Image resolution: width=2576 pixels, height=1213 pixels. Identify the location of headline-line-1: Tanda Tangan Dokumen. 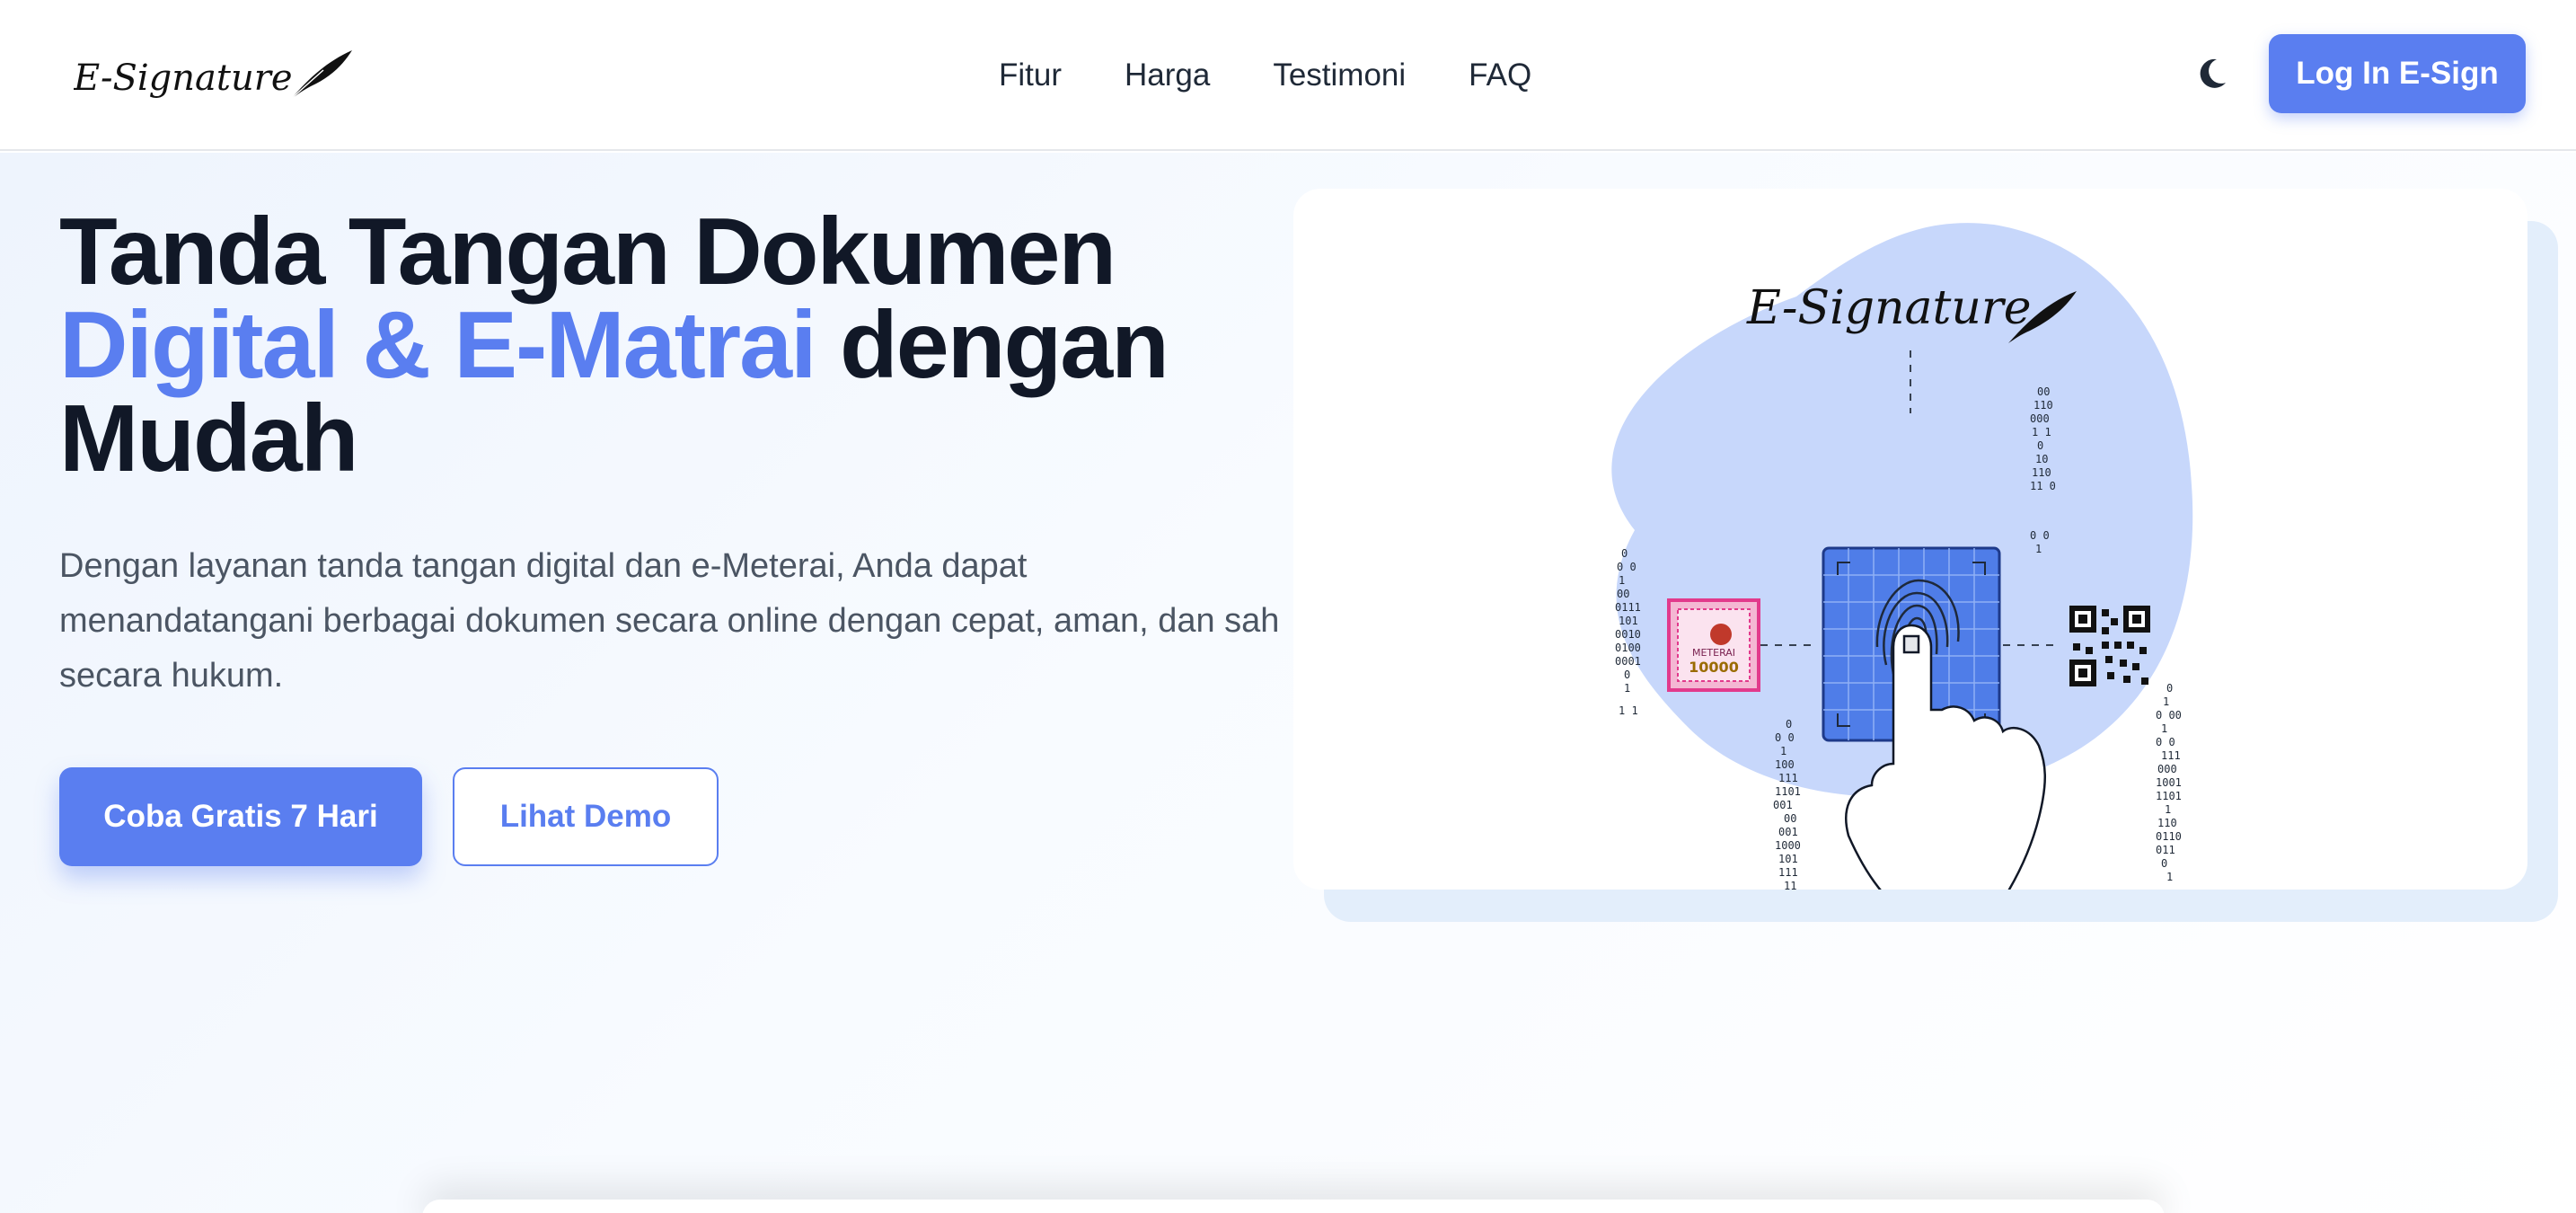
(587, 252).